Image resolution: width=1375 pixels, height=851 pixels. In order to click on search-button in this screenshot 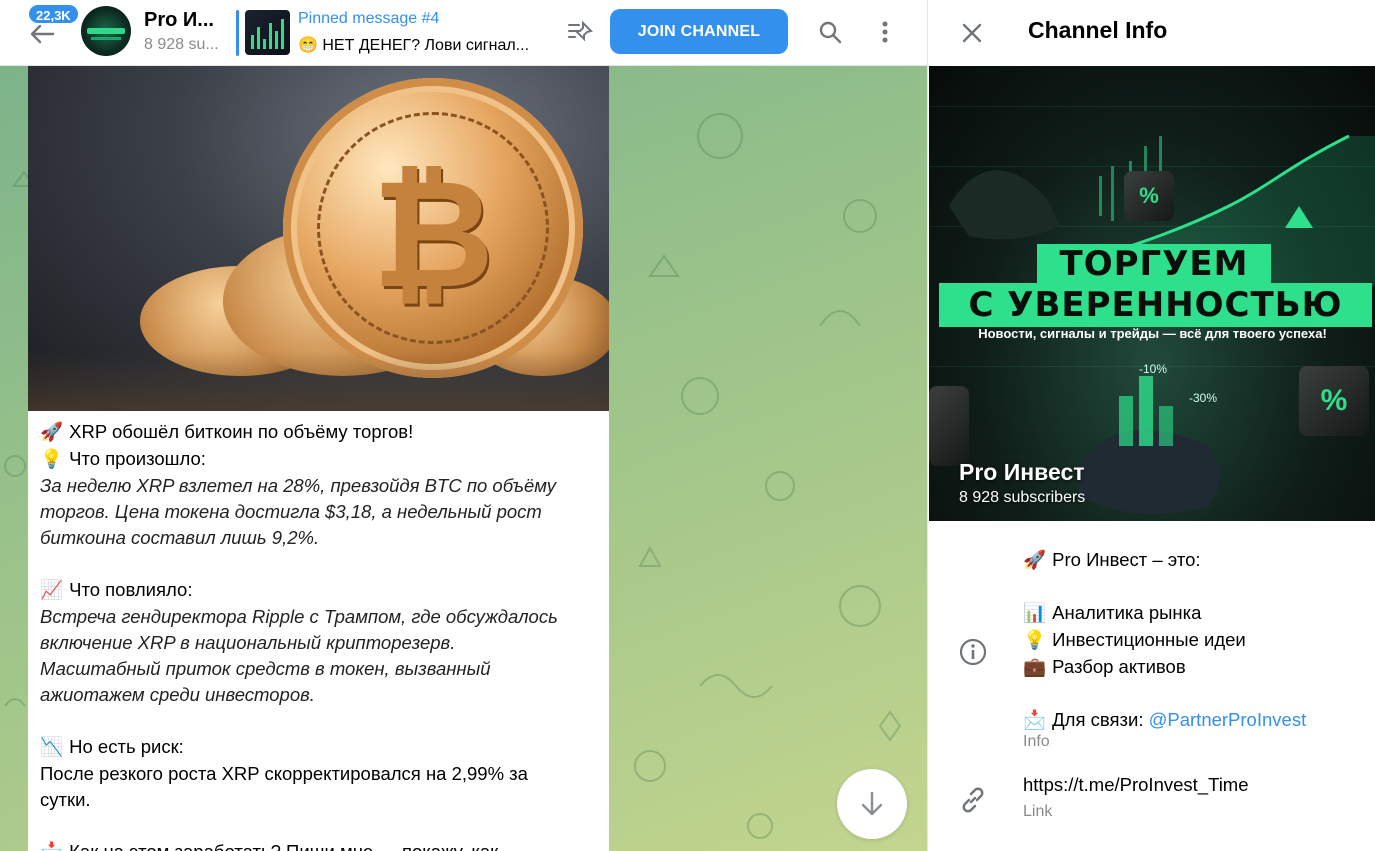, I will do `click(830, 32)`.